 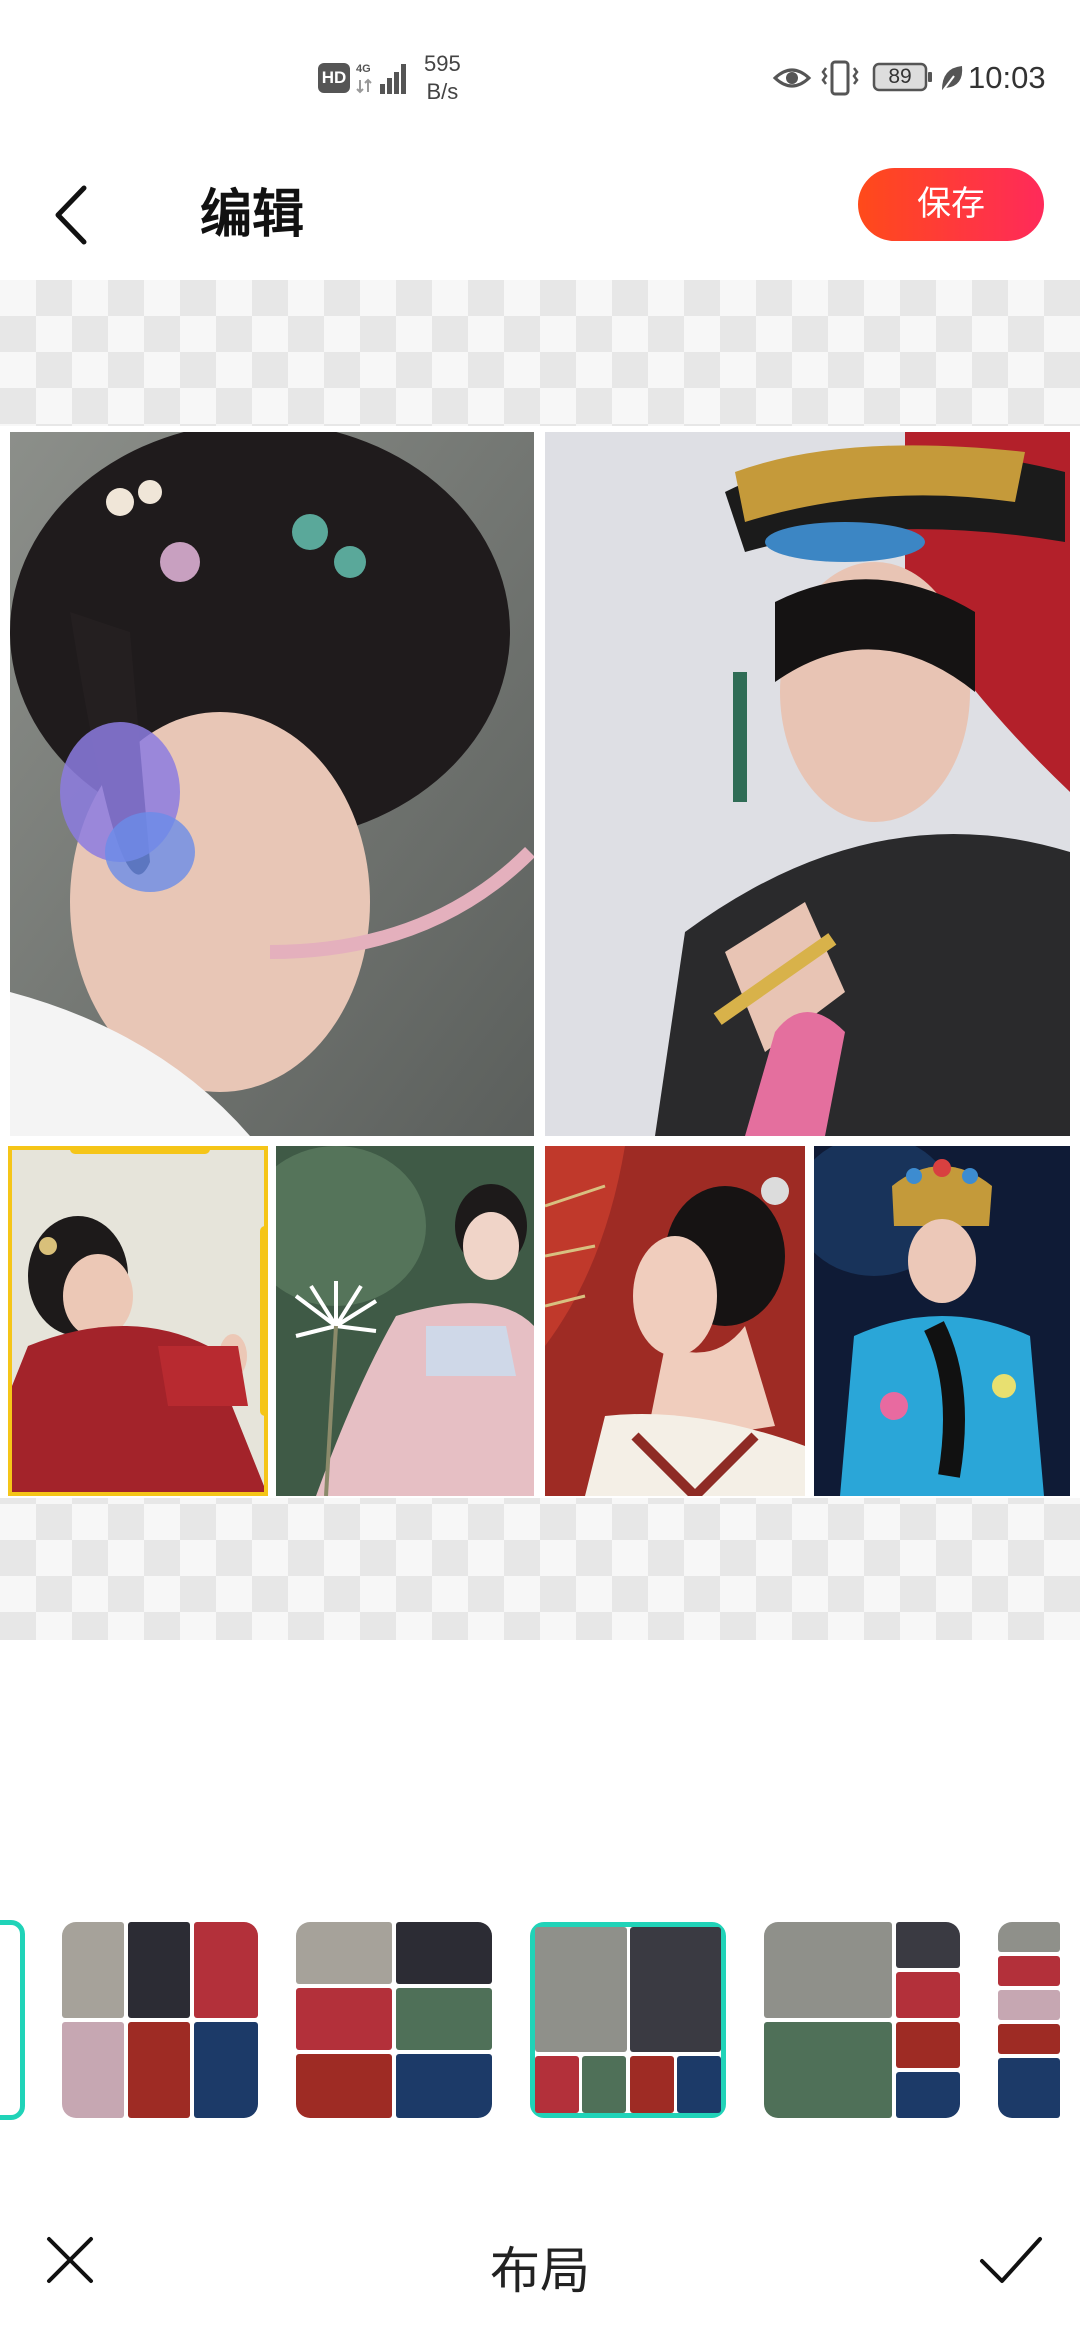 I want to click on bottom-bar: 布局, so click(x=540, y=2270).